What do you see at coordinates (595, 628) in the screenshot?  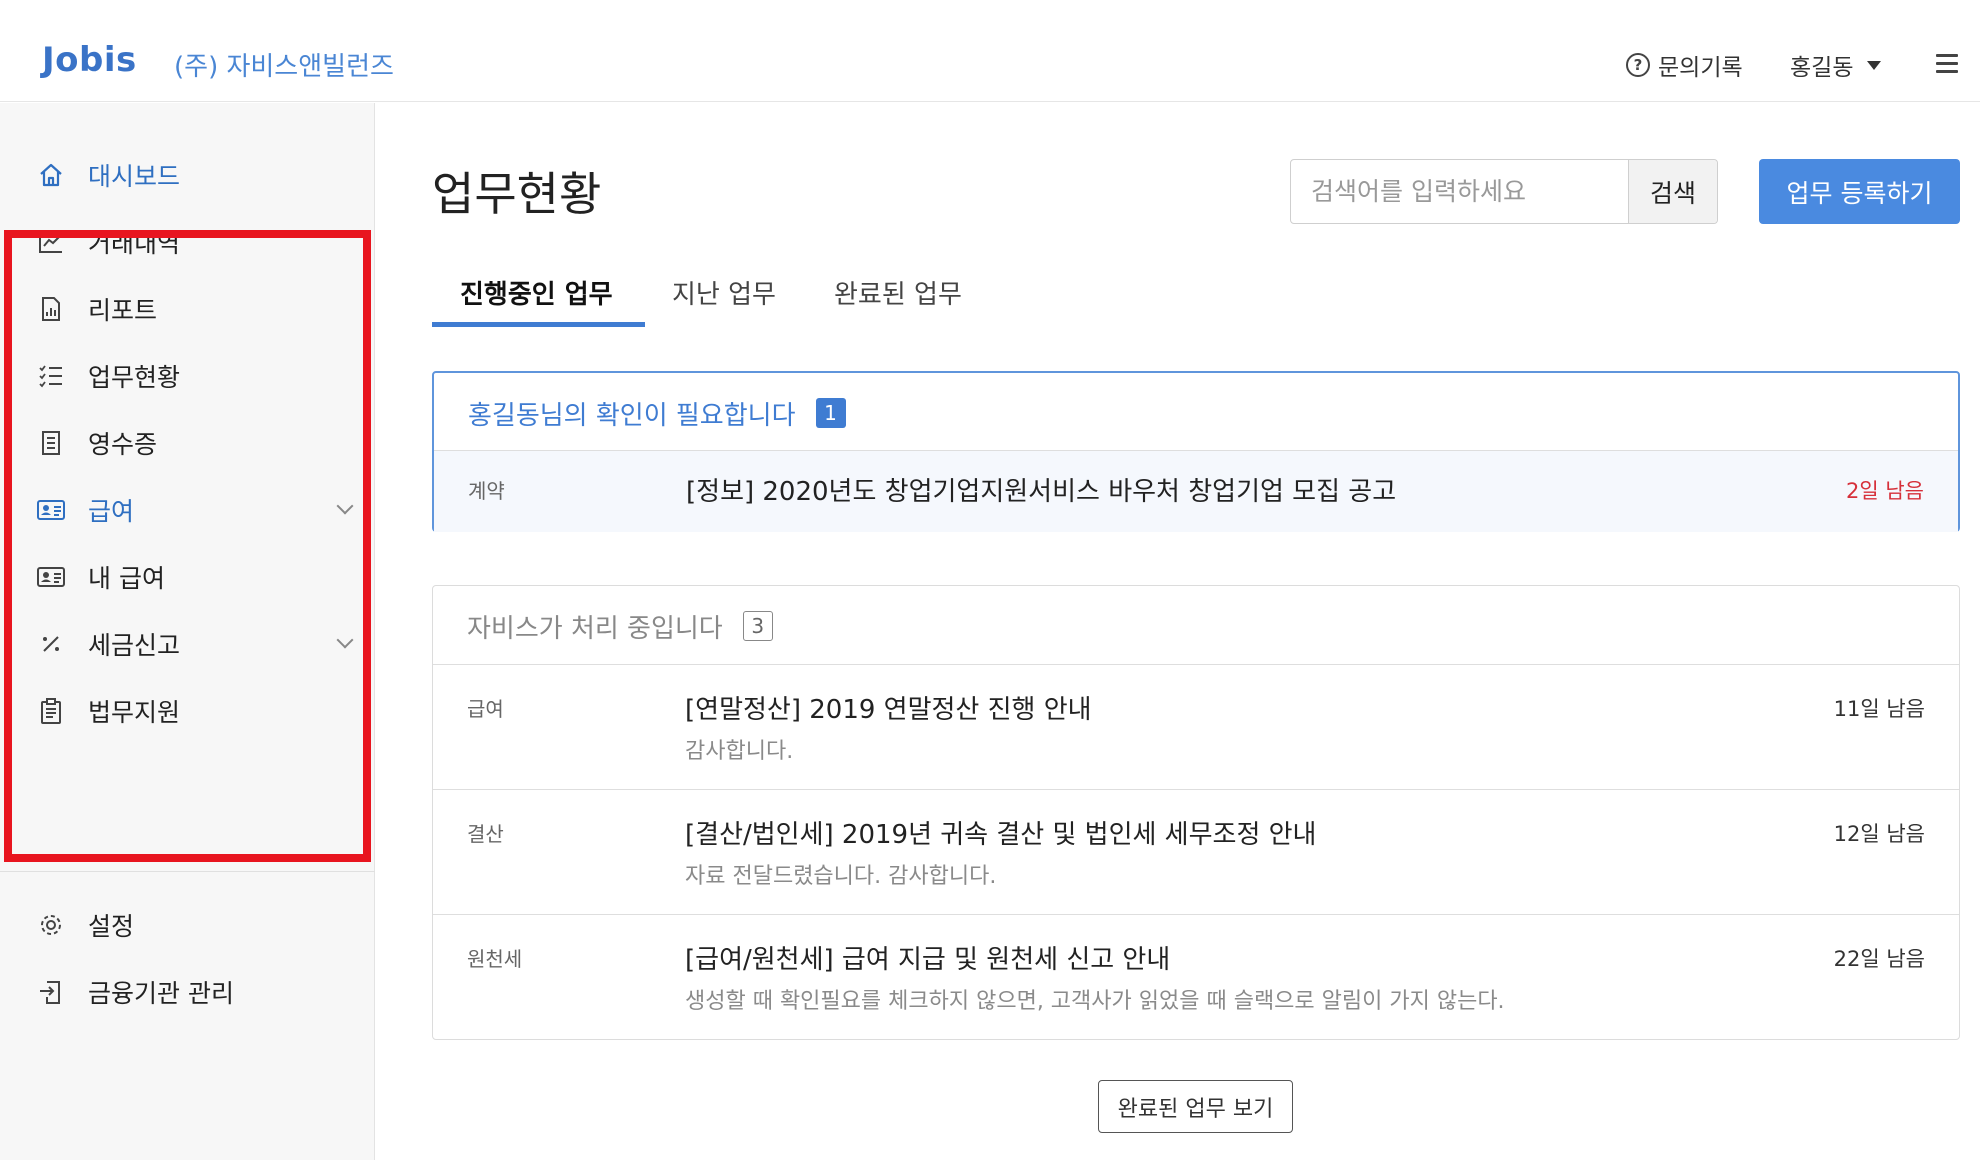 I see `processing-heading: 자비스가 처리 중입니다` at bounding box center [595, 628].